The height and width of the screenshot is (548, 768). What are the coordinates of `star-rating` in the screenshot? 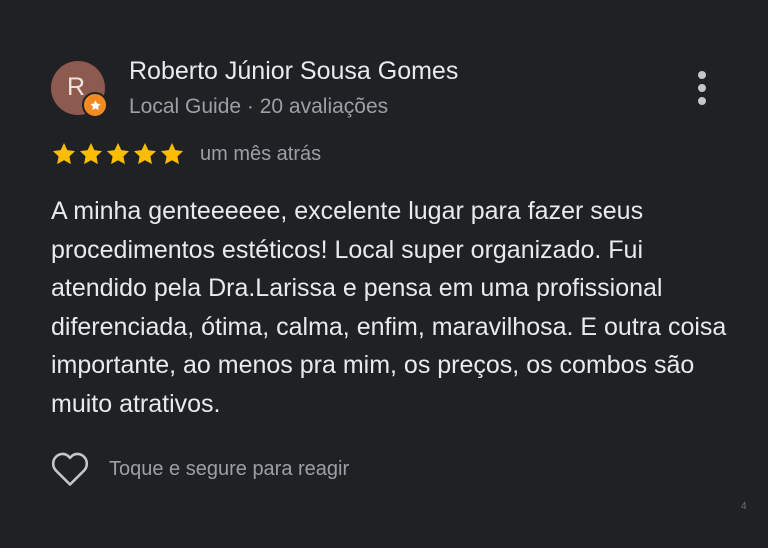 It's located at (118, 154).